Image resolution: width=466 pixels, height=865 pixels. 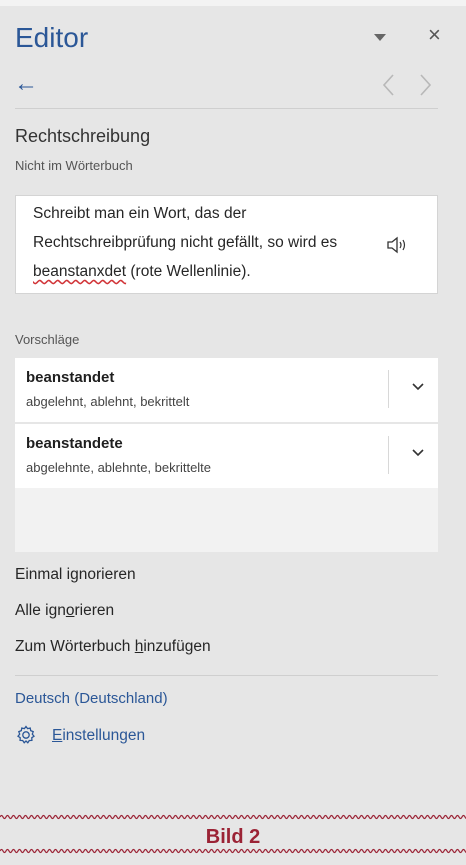 I want to click on suggestion-synonyms: abgelehnt, ablehnt, bekrittelt, so click(x=108, y=401).